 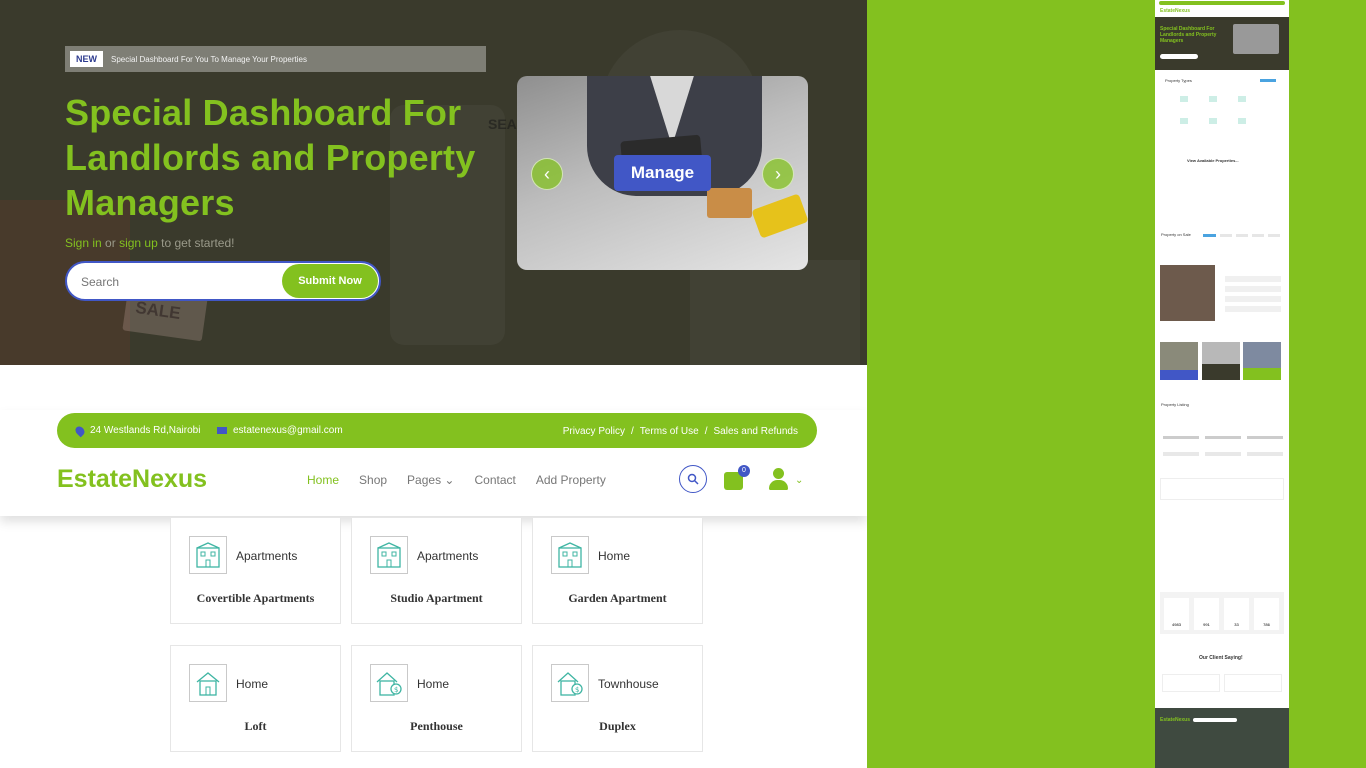 I want to click on preview-button, so click(x=1268, y=80).